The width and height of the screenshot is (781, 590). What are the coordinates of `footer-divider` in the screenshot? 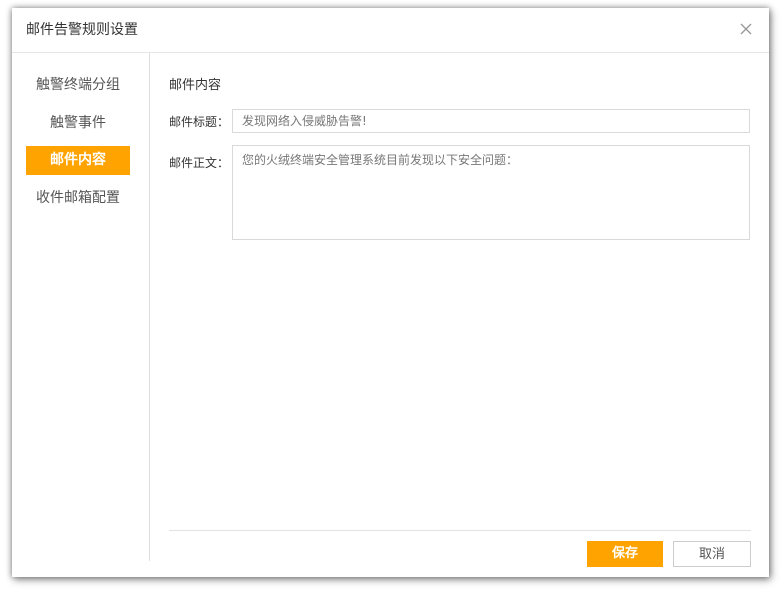 It's located at (460, 530).